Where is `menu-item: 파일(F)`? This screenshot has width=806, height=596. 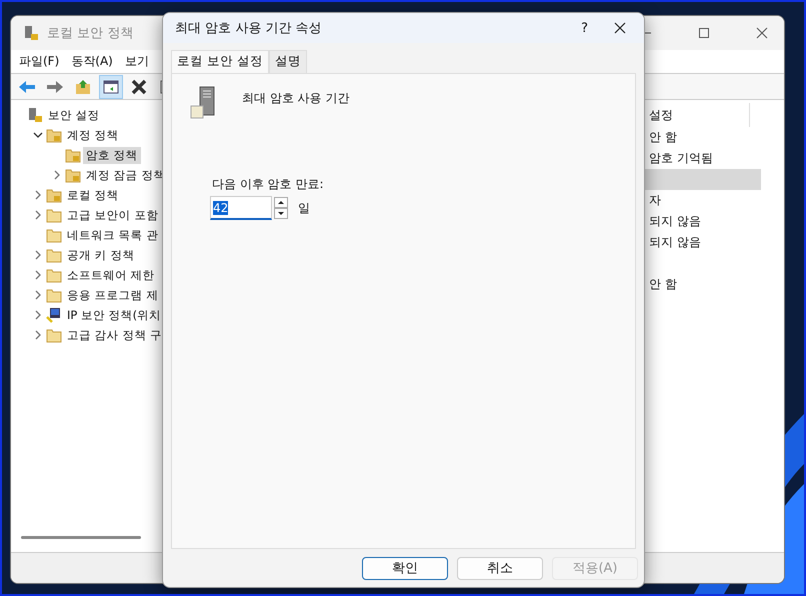 menu-item: 파일(F) is located at coordinates (39, 61).